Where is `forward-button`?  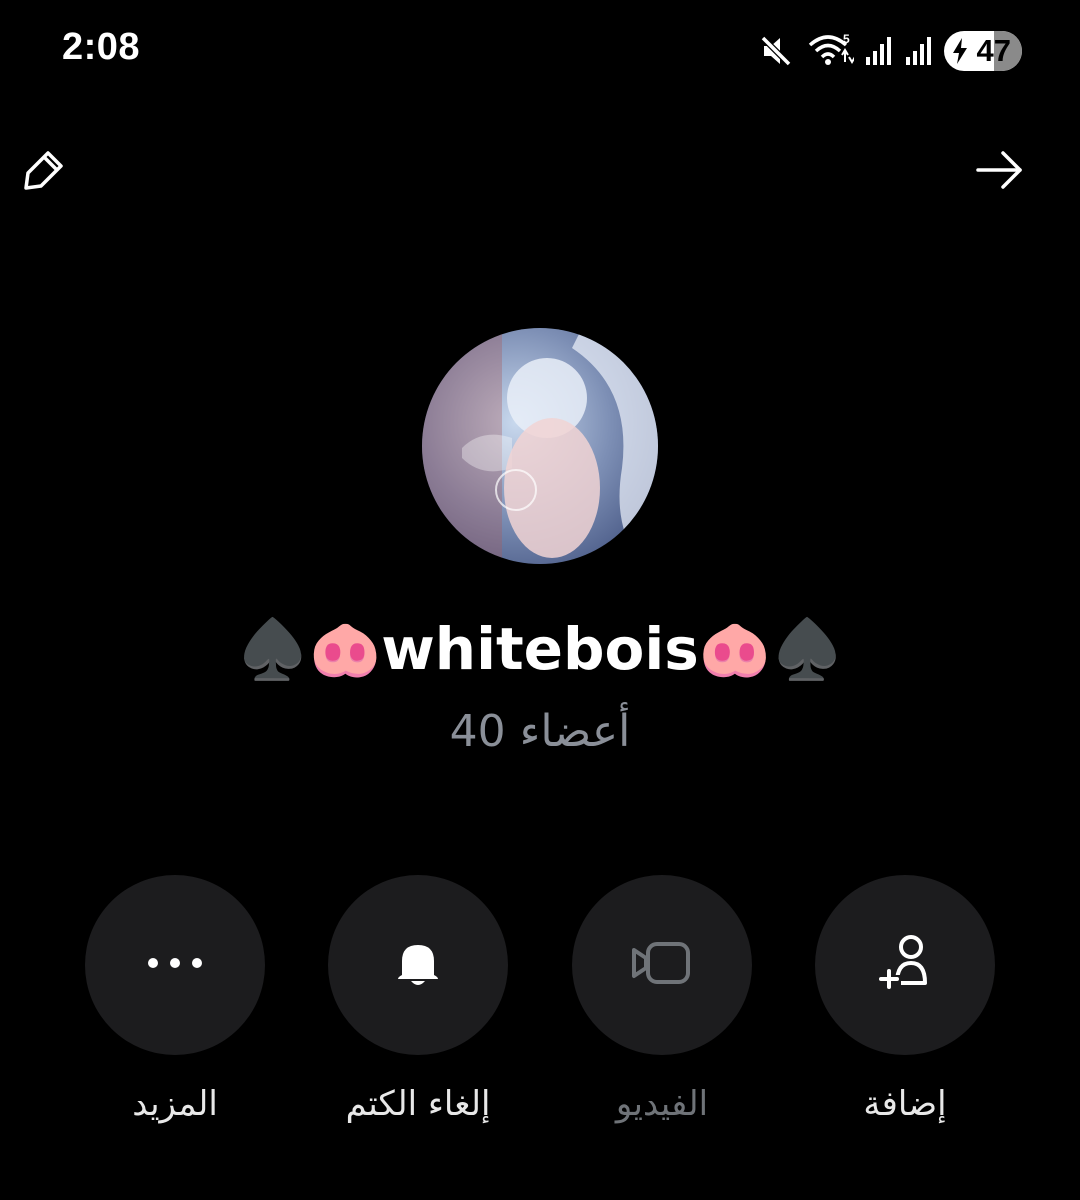 forward-button is located at coordinates (1000, 172).